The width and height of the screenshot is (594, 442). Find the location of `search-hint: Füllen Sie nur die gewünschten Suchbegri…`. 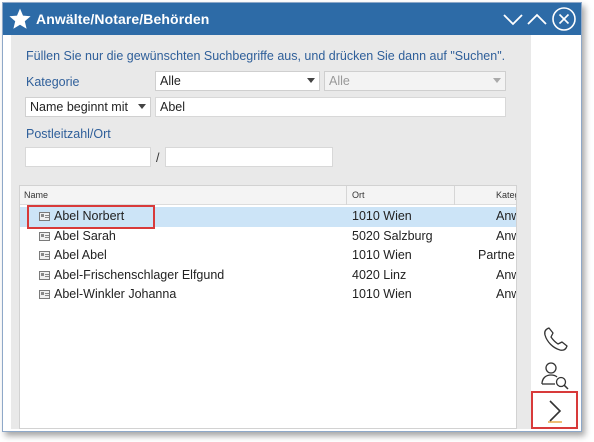

search-hint: Füllen Sie nur die gewünschten Suchbegri… is located at coordinates (266, 56).